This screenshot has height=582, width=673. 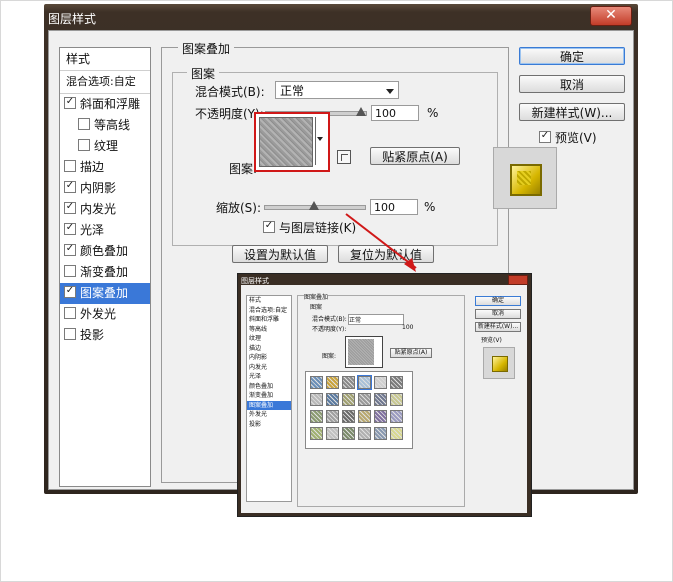 I want to click on annotation-arrow, so click(x=381, y=242).